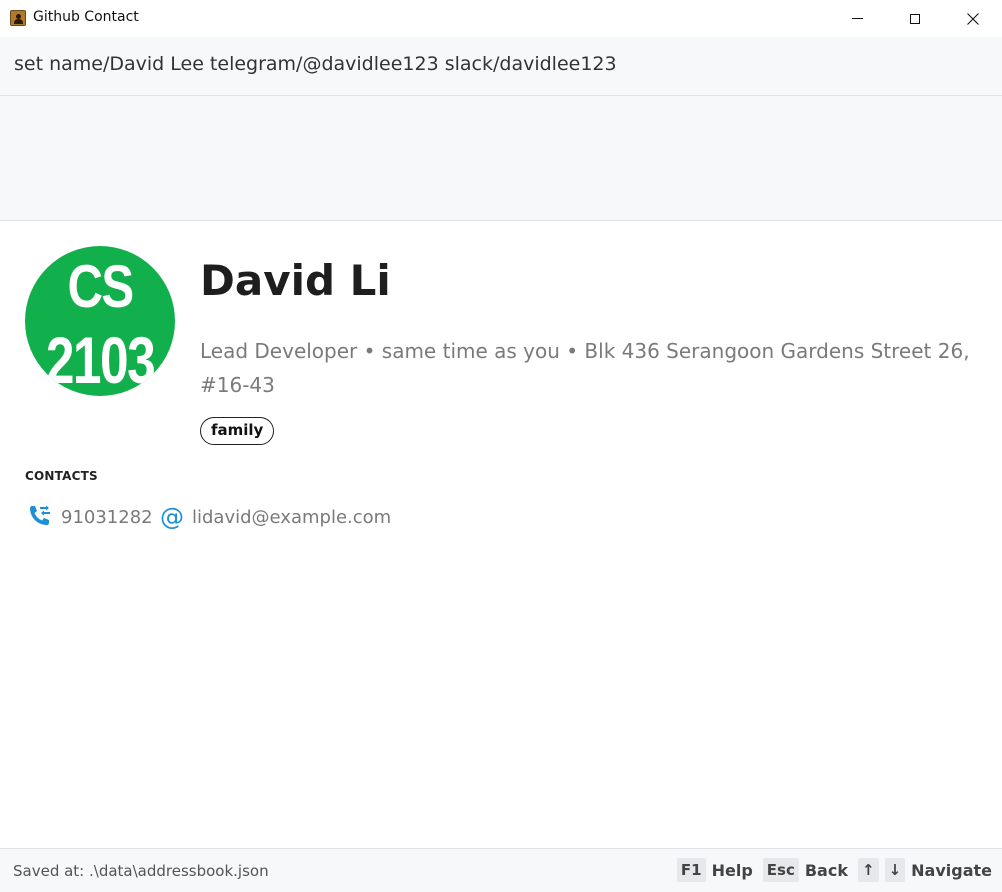  I want to click on shortcut-navigate-label: Navigate, so click(951, 870).